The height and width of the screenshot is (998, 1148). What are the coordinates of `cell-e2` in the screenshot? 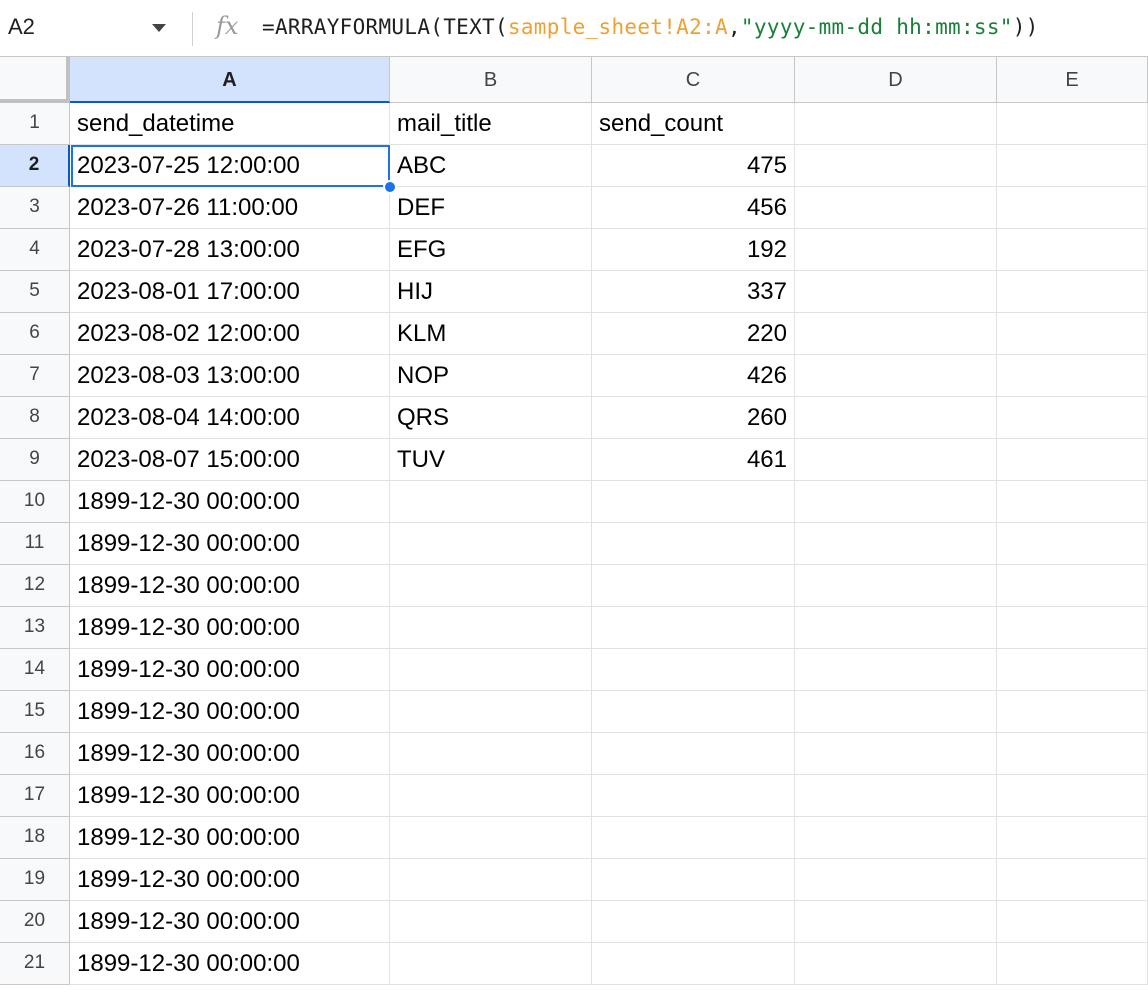 It's located at (1072, 166).